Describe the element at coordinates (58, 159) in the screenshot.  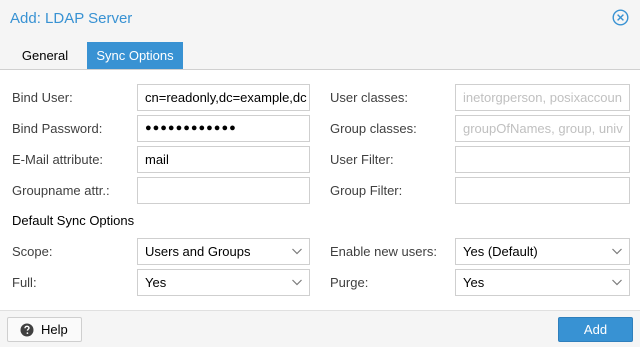
I see `email-attribute-label: E-Mail attribute:` at that location.